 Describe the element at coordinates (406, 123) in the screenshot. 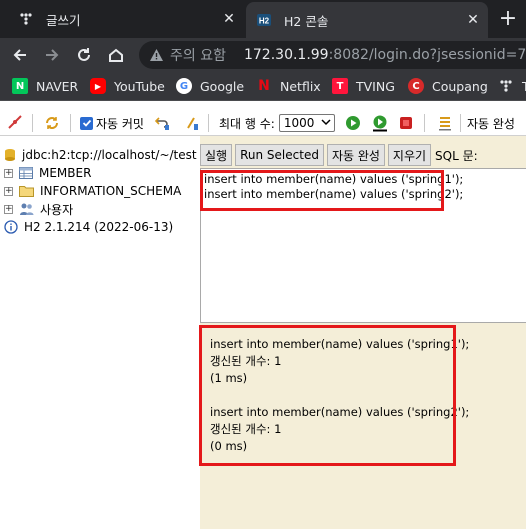

I see `stop-icon` at that location.